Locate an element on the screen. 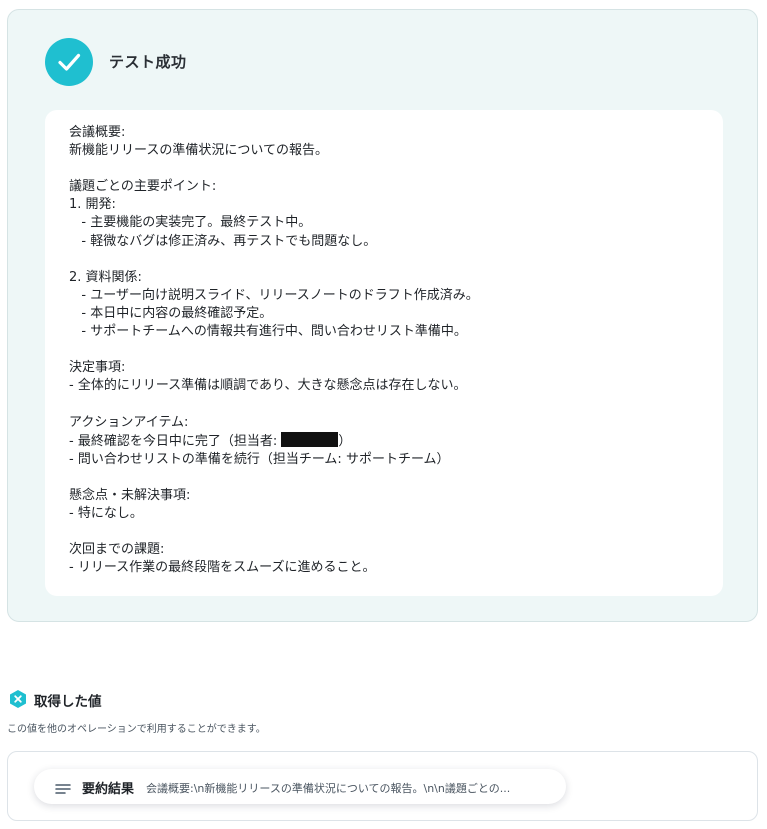 This screenshot has height=829, width=767. acquired-values-description: この値を他のオペレーションで利用することができます。 is located at coordinates (136, 729).